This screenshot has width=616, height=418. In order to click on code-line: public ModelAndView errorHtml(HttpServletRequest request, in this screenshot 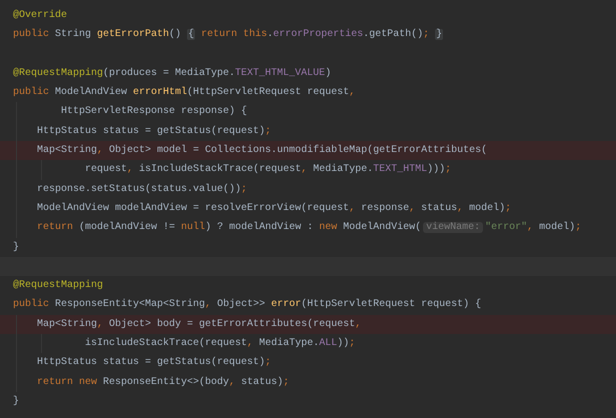, I will do `click(184, 93)`.